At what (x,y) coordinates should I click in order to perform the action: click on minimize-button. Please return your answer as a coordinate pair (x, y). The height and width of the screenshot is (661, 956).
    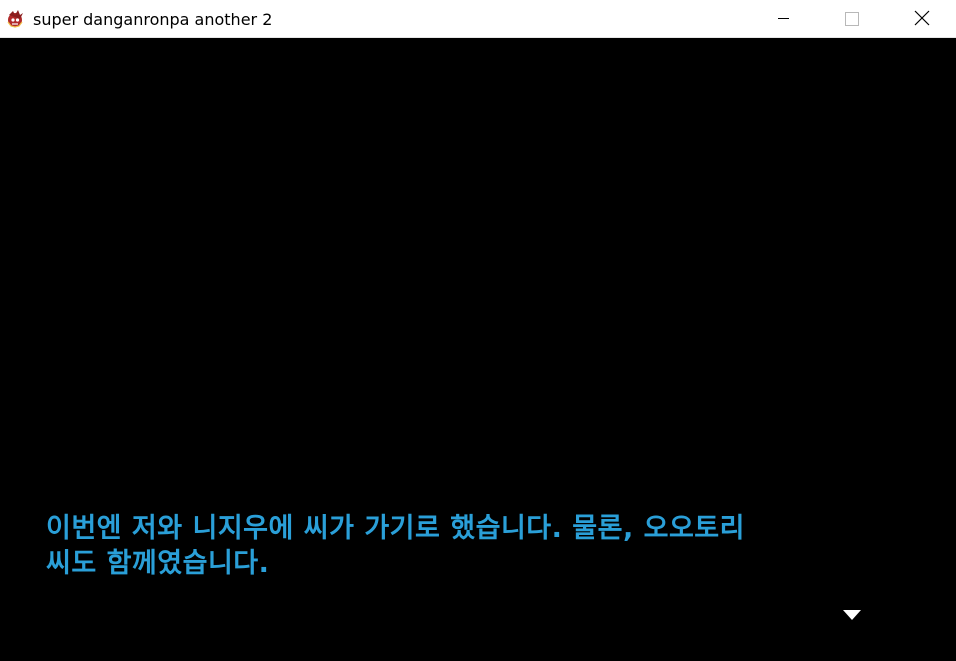
    Looking at the image, I should click on (783, 18).